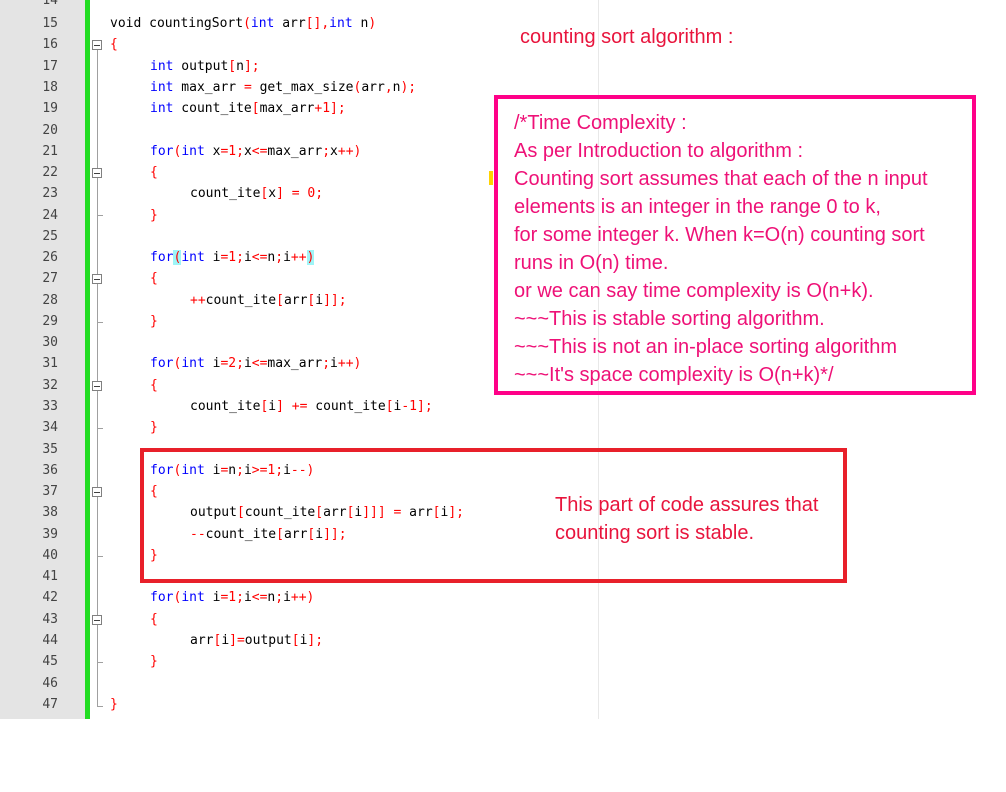 Image resolution: width=1006 pixels, height=792 pixels. I want to click on line-number: 37, so click(50, 491).